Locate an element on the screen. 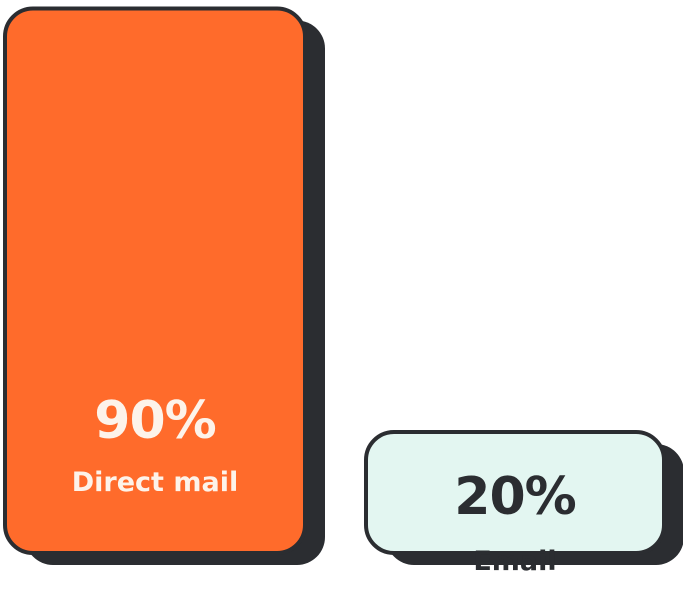 The image size is (683, 602). category-label-email: Email is located at coordinates (514, 561).